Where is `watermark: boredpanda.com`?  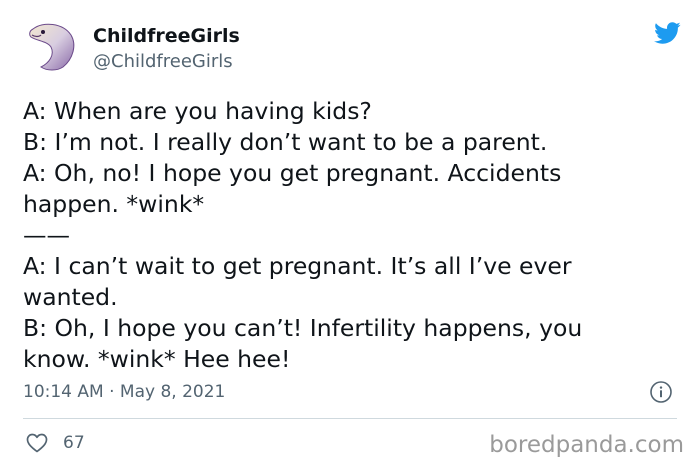
watermark: boredpanda.com is located at coordinates (586, 445).